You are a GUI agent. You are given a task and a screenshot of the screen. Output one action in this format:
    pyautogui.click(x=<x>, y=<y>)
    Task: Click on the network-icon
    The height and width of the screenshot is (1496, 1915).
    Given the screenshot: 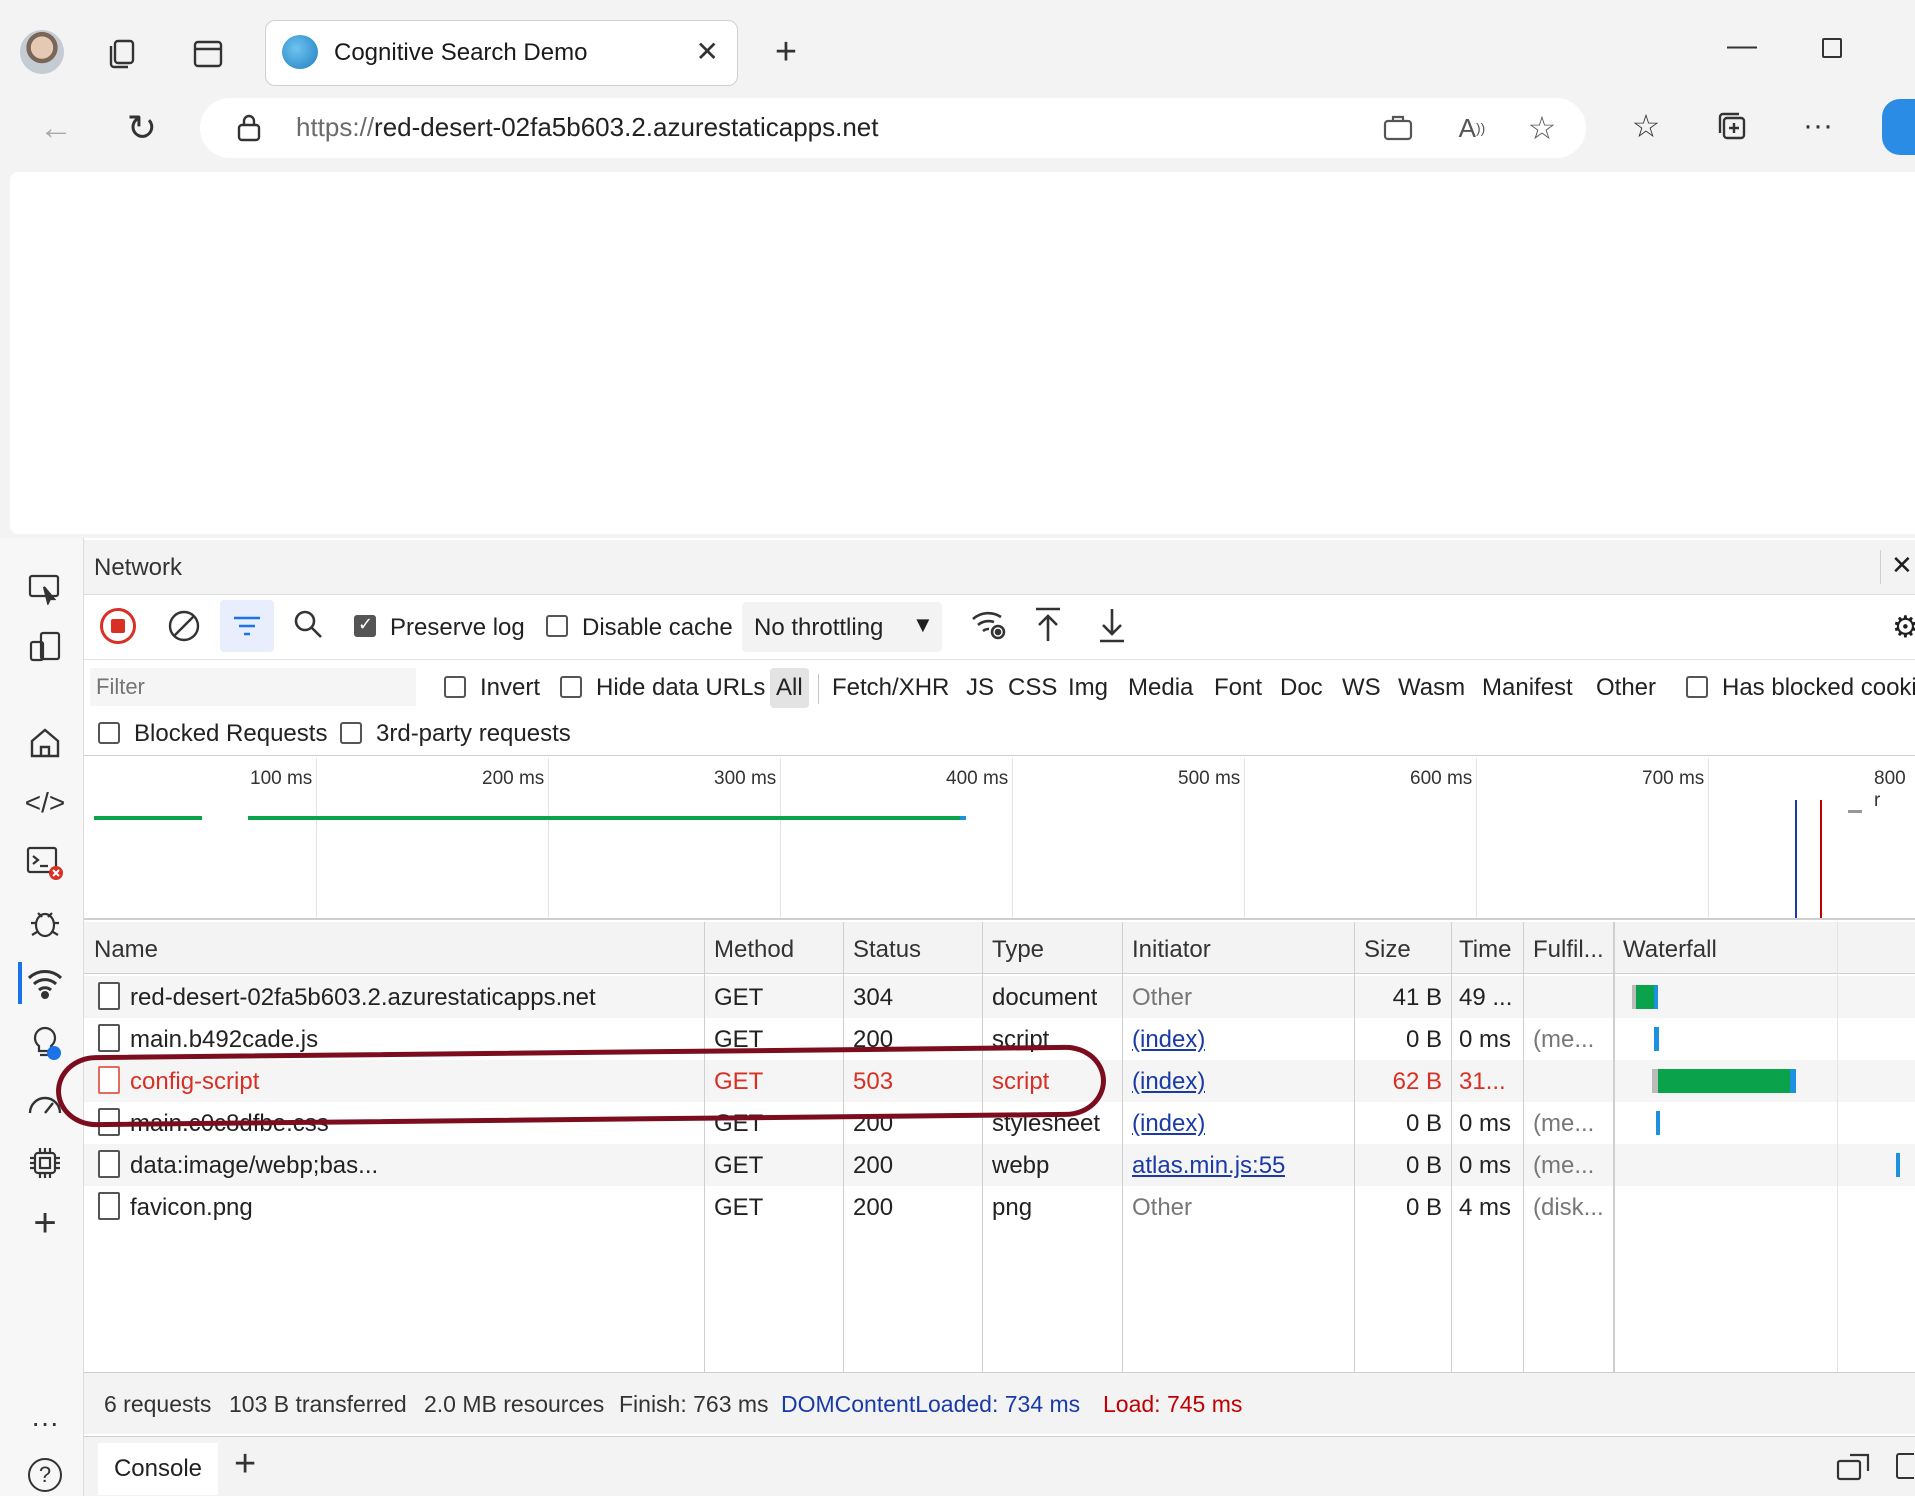 What is the action you would take?
    pyautogui.click(x=45, y=983)
    